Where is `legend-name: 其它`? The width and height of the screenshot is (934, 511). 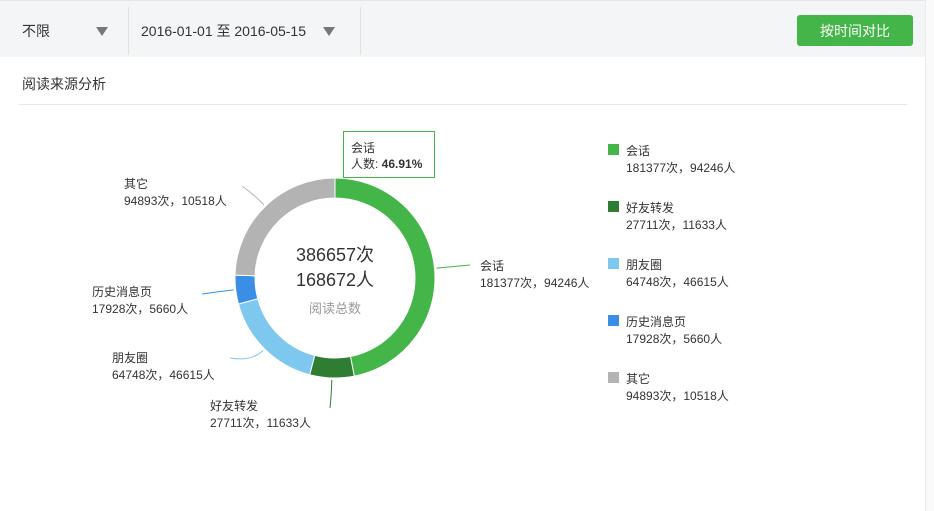 legend-name: 其它 is located at coordinates (638, 379).